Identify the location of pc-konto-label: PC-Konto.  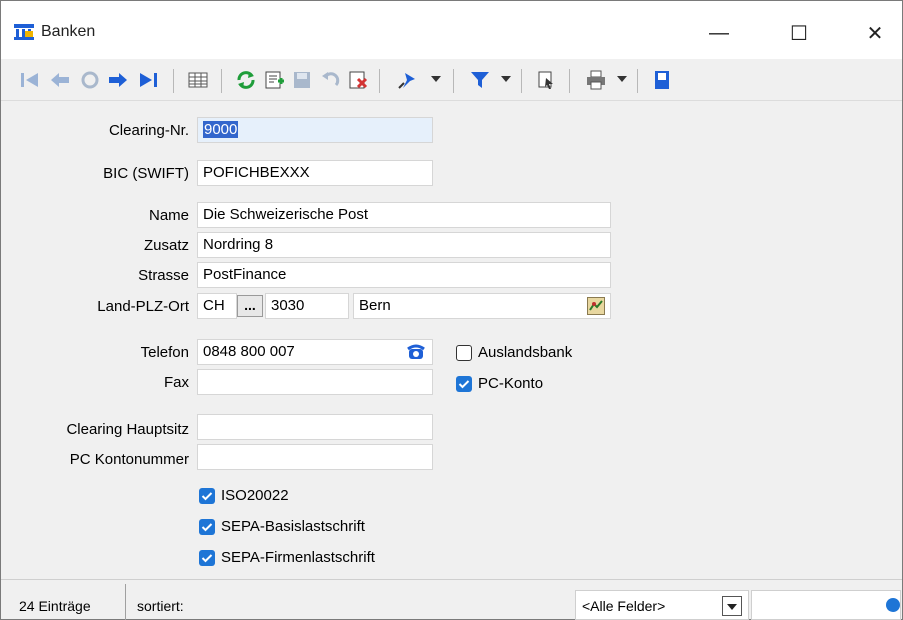
(511, 383).